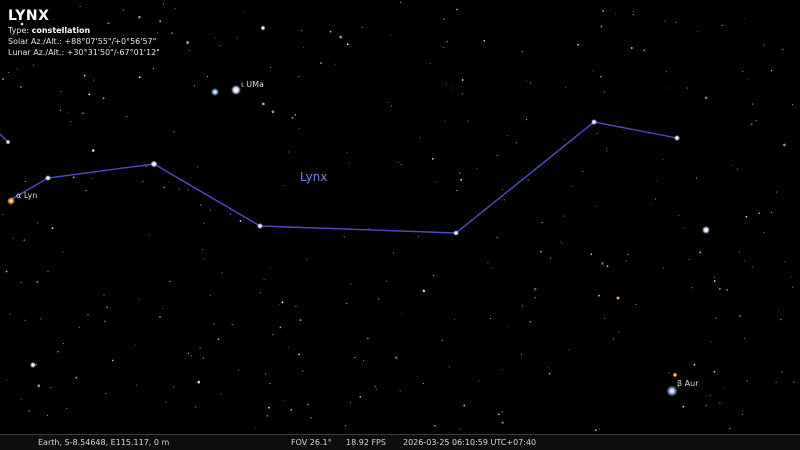 The height and width of the screenshot is (450, 800). Describe the element at coordinates (19, 30) in the screenshot. I see `object-type-label: Type:` at that location.